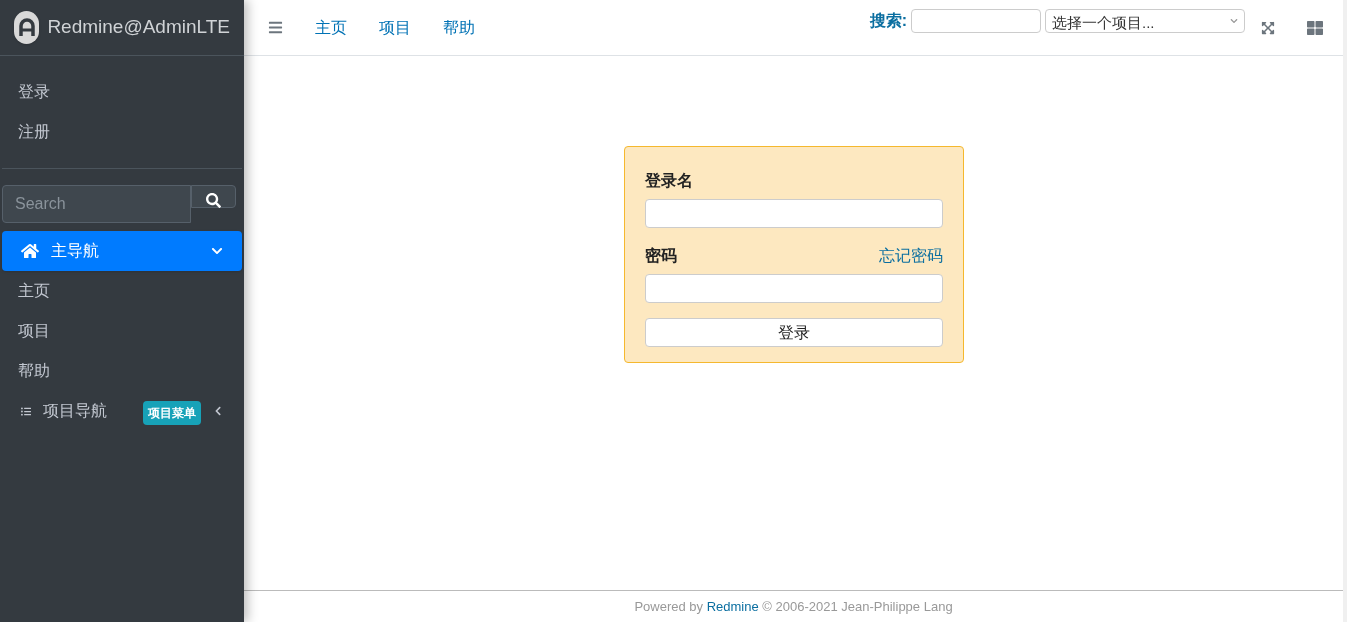 This screenshot has width=1347, height=622. Describe the element at coordinates (138, 27) in the screenshot. I see `brand-title: Redmine@AdminLTE` at that location.